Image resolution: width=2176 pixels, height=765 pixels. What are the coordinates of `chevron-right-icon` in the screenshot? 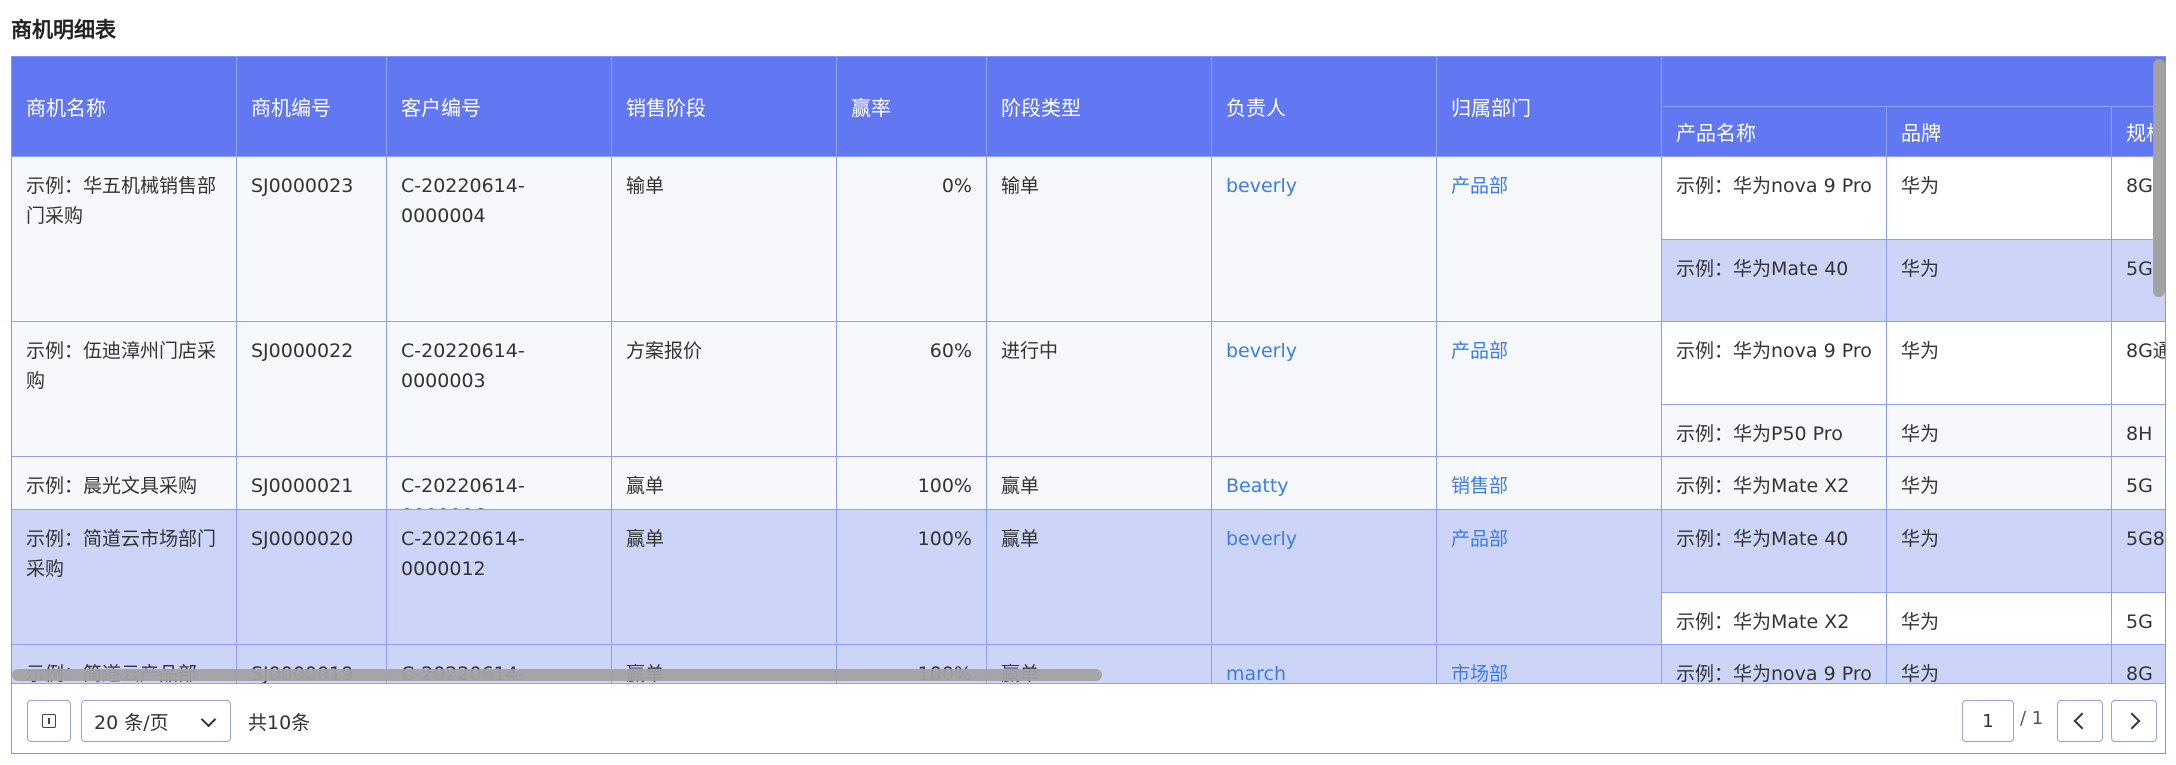 It's located at (2132, 721).